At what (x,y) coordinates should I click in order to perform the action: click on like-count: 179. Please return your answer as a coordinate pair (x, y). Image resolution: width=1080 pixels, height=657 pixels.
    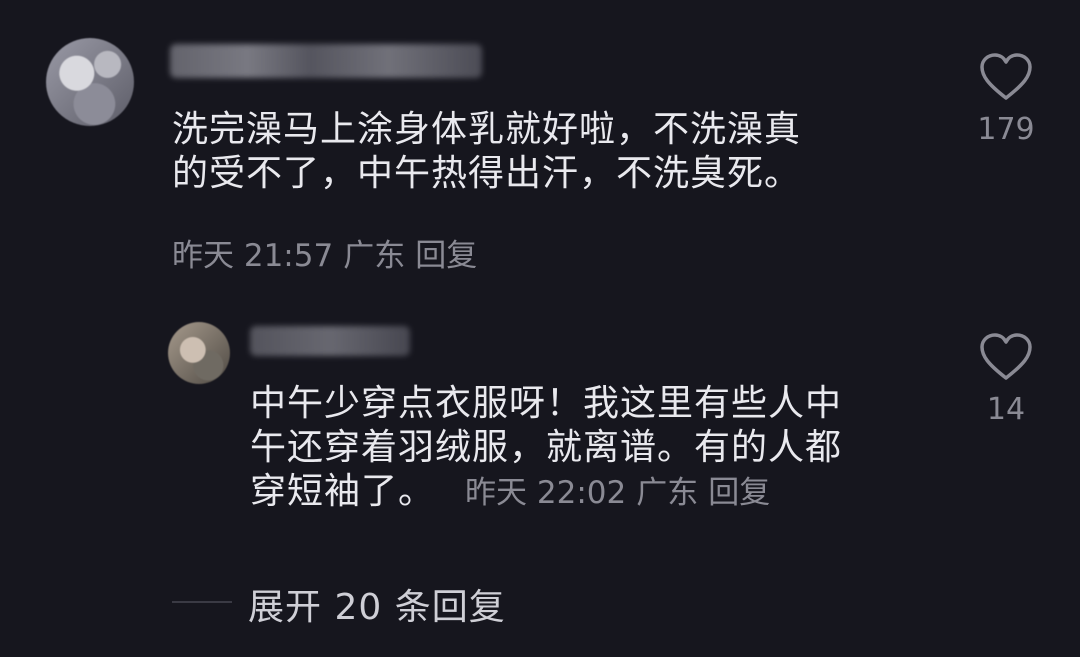
    Looking at the image, I should click on (1006, 129).